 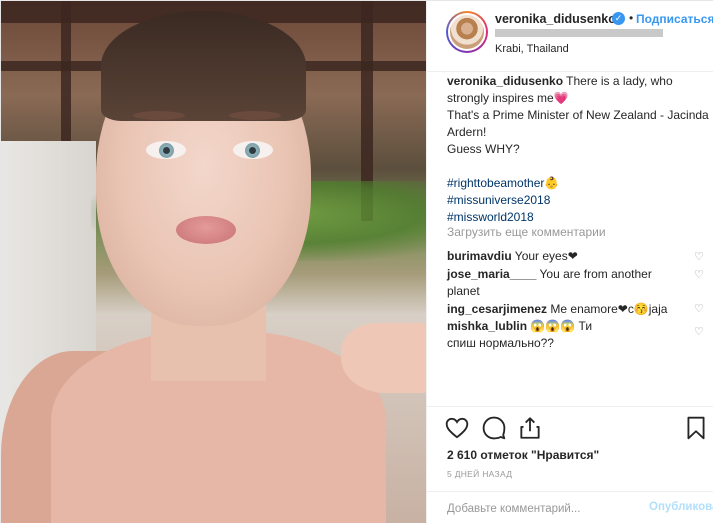 I want to click on hashtag-link: #missworld2018, so click(x=490, y=217).